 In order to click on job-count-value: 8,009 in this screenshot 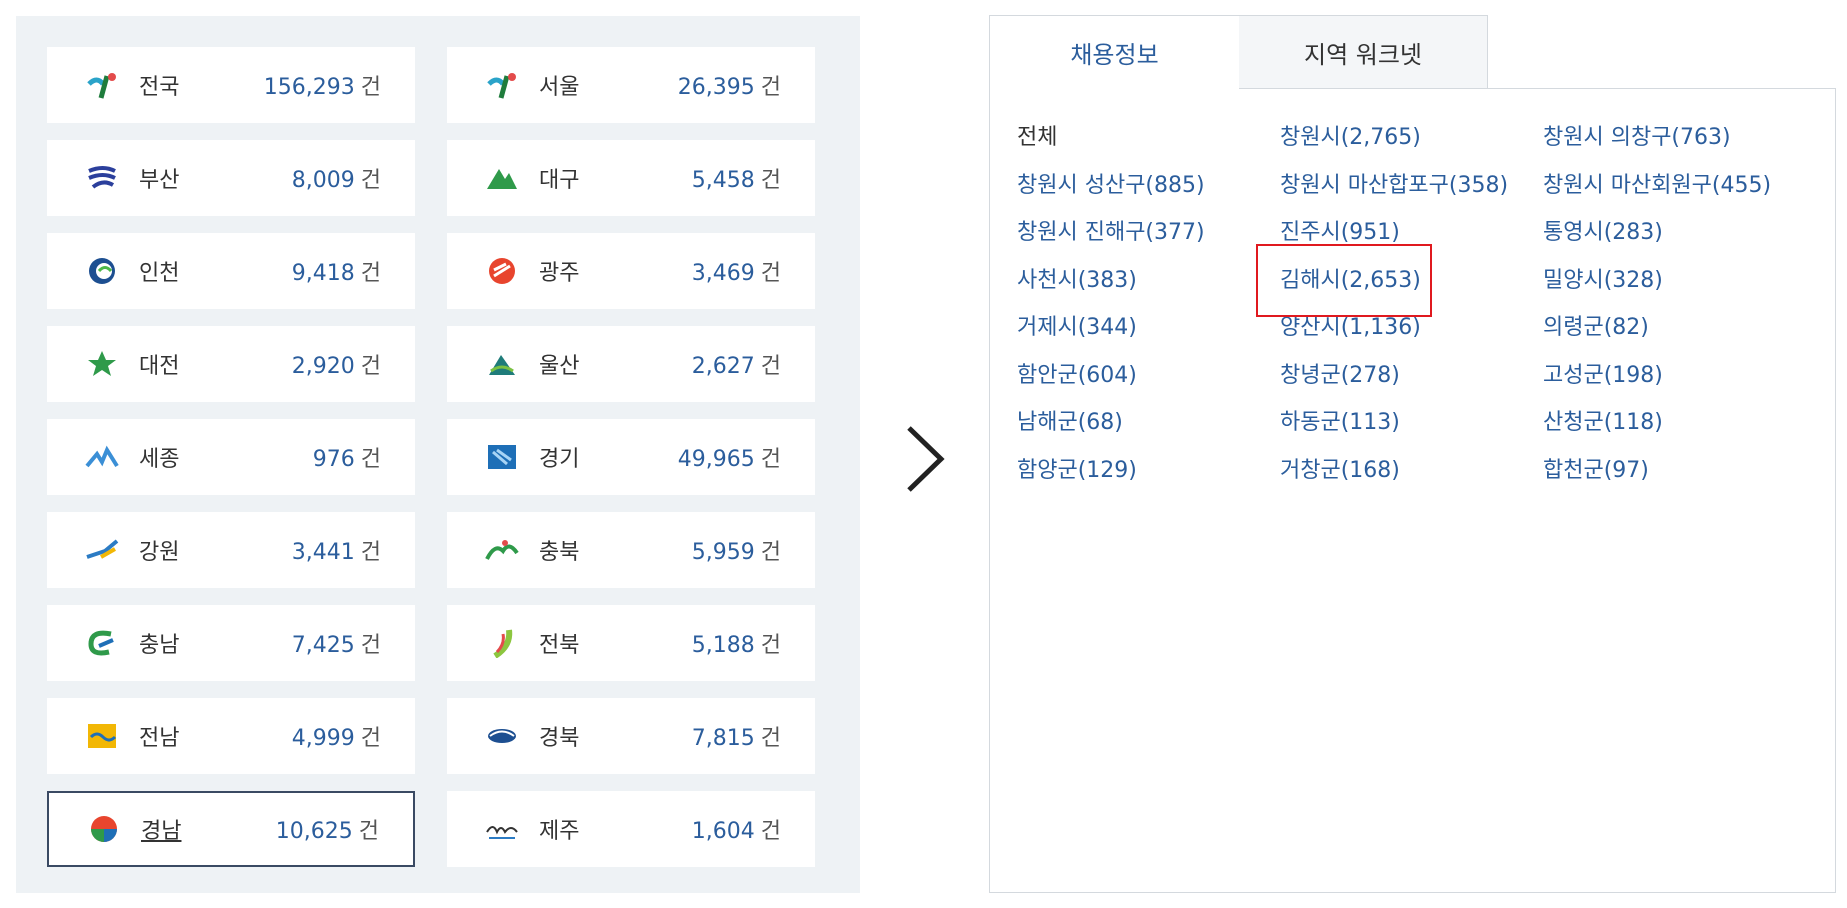, I will do `click(323, 180)`.